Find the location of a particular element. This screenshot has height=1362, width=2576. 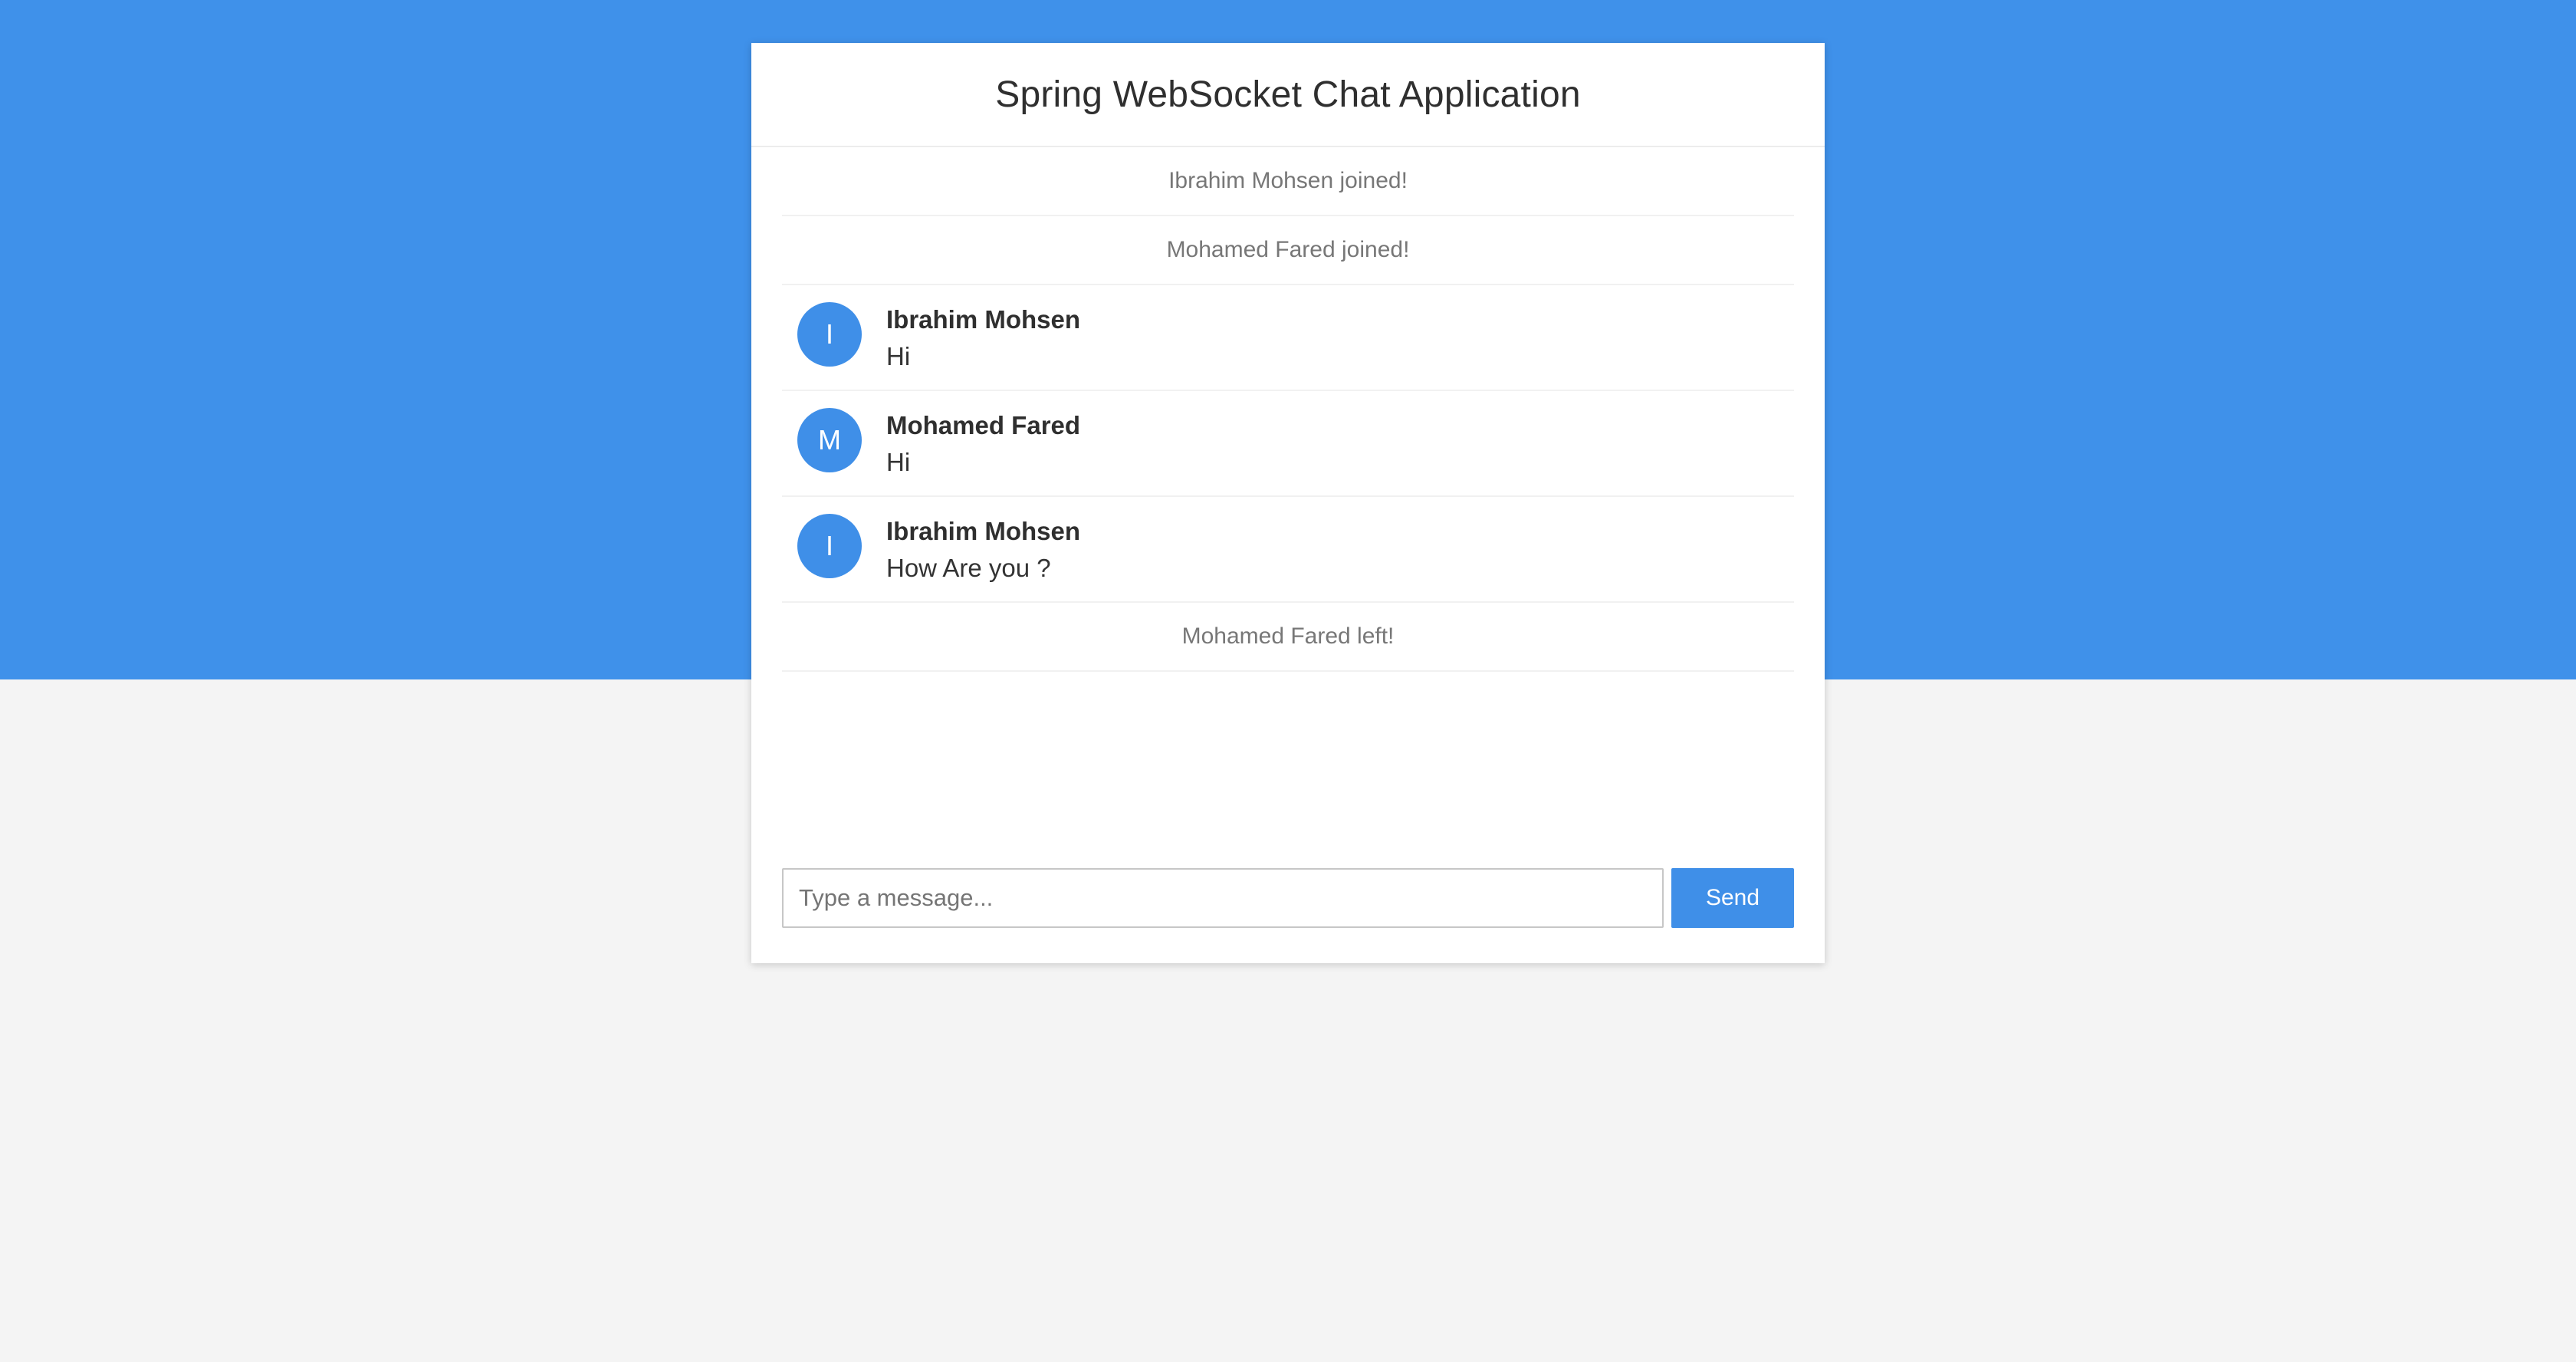

message-text: How Are you ? is located at coordinates (969, 568).